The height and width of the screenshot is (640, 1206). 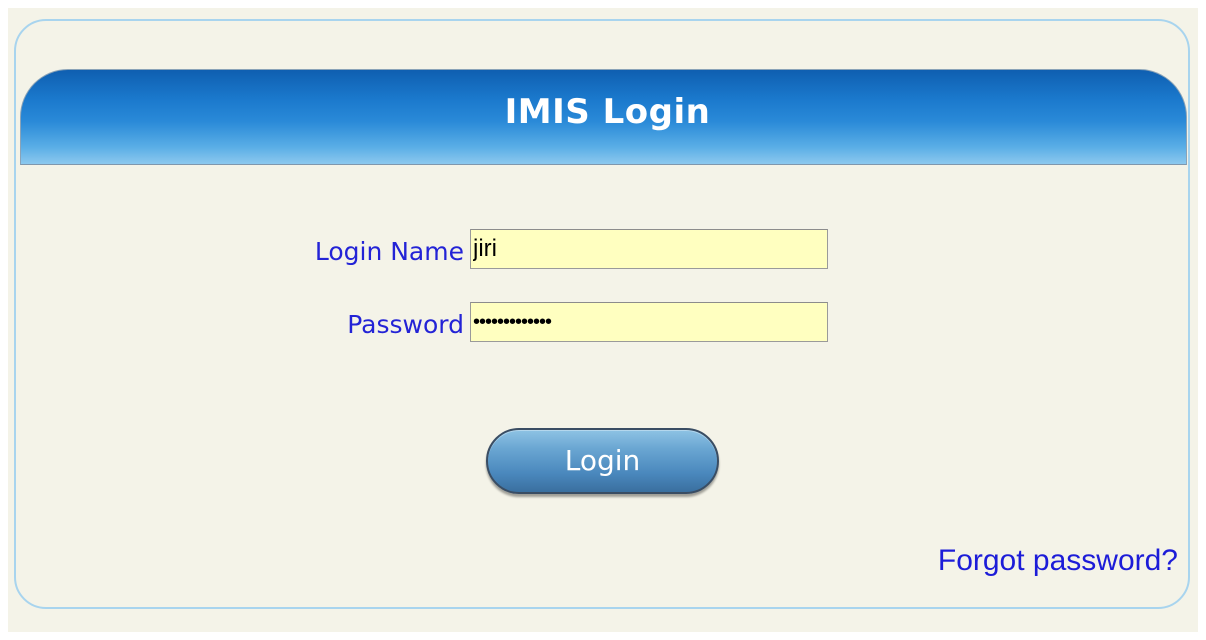 I want to click on login-name-label: Login Name, so click(x=389, y=251).